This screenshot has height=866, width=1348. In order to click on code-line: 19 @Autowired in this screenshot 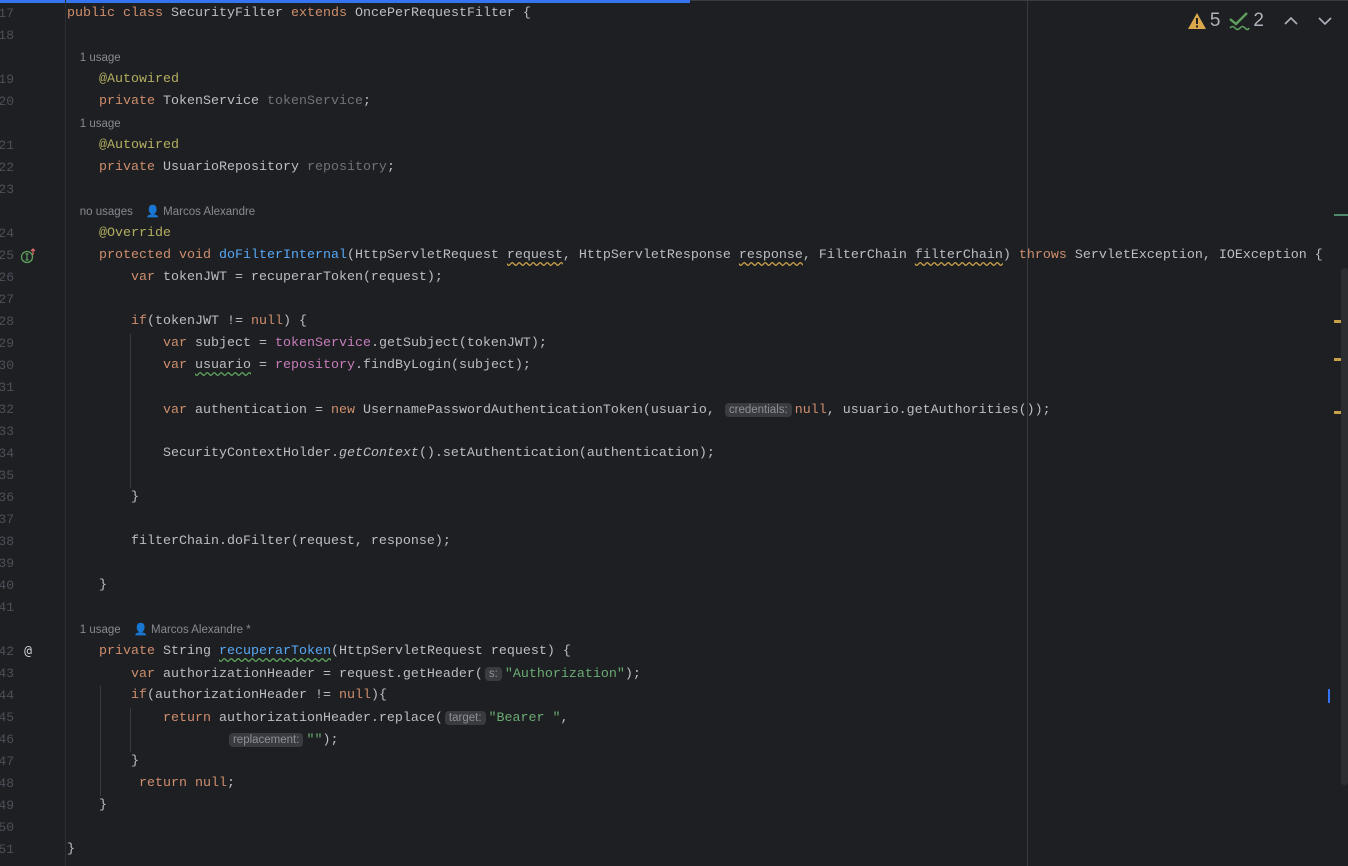, I will do `click(674, 80)`.